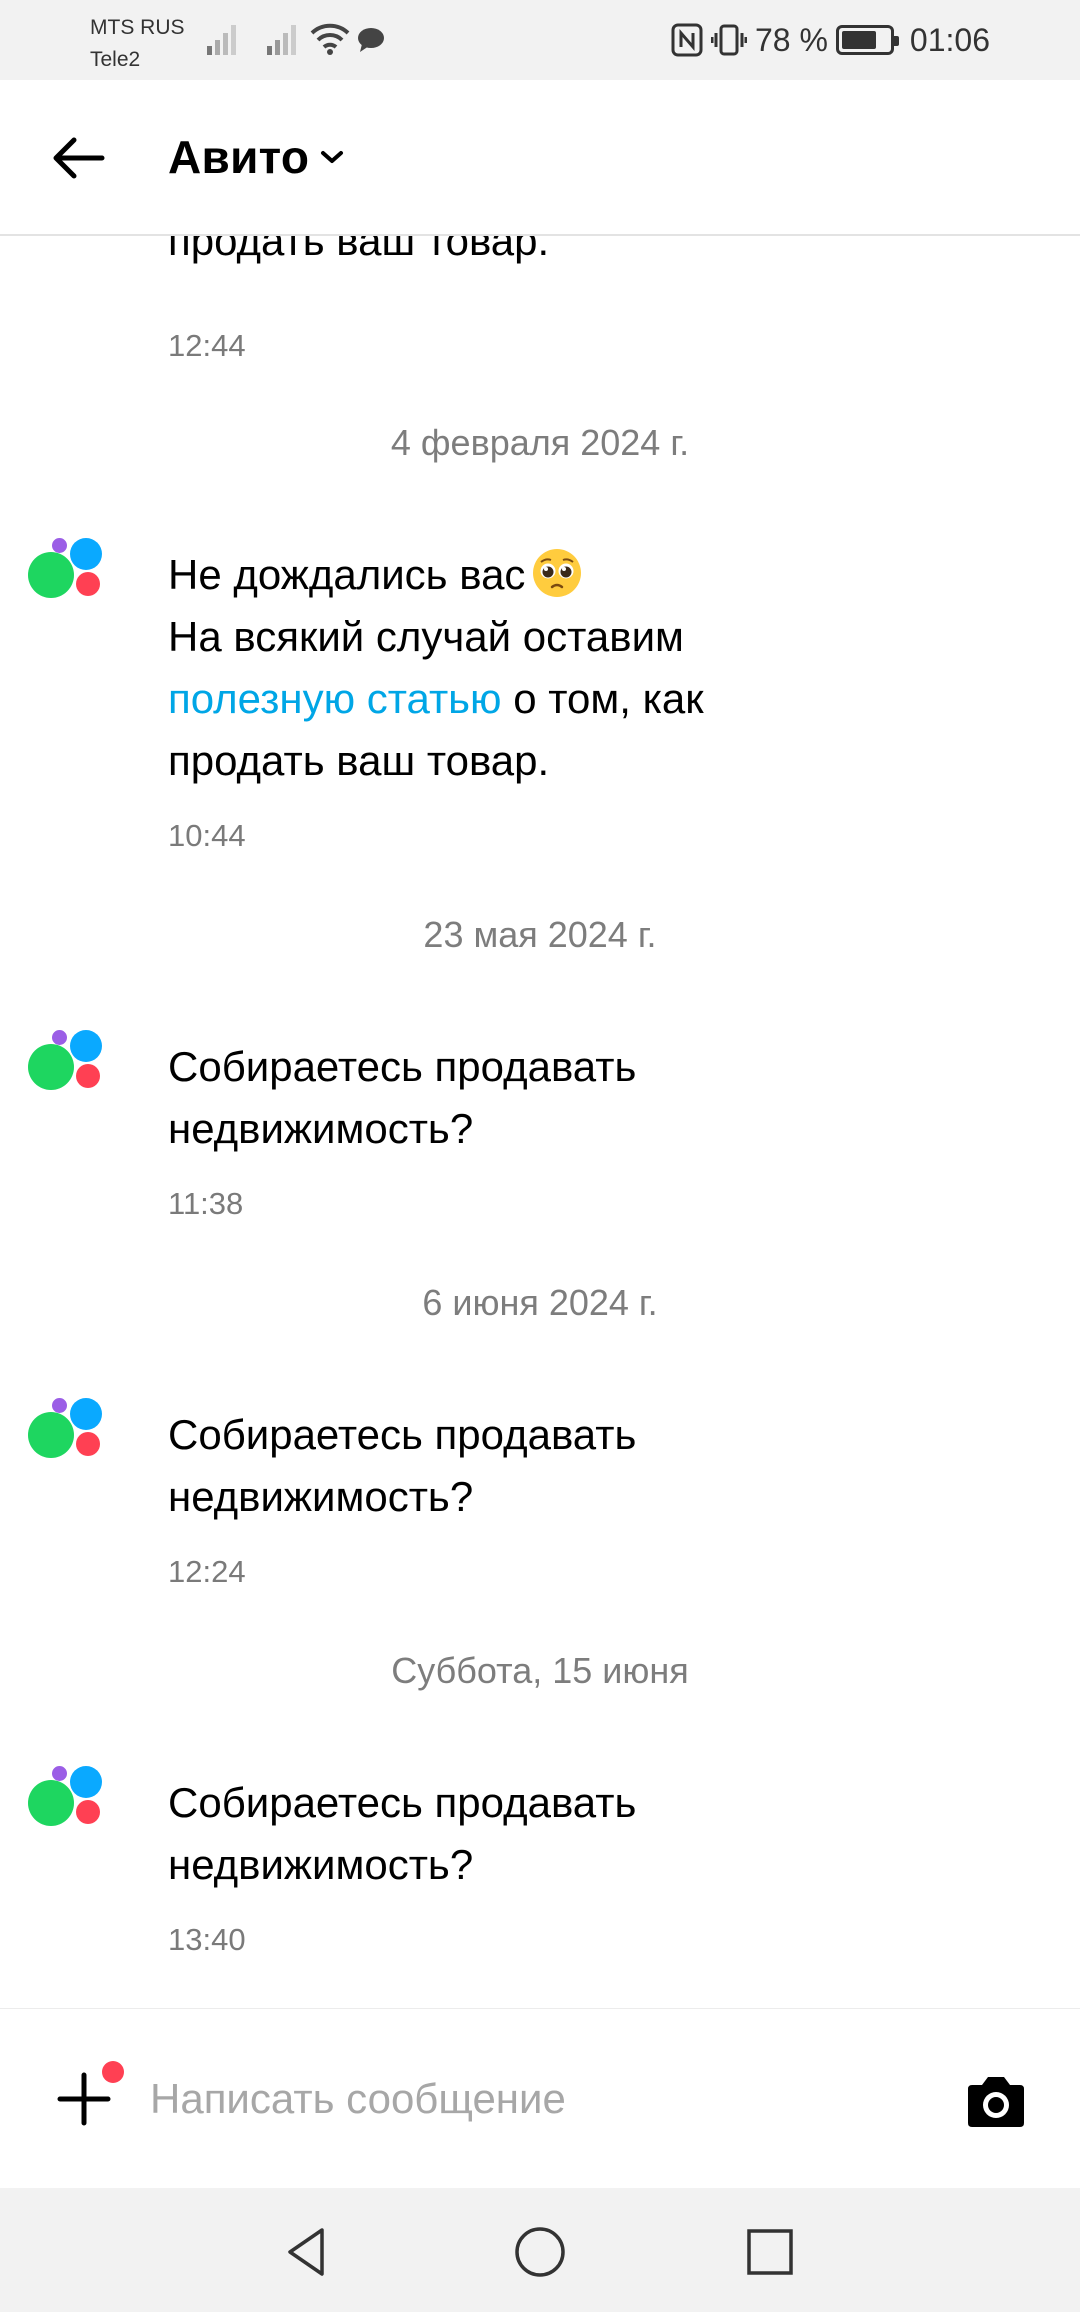 This screenshot has width=1080, height=2312. What do you see at coordinates (221, 40) in the screenshot?
I see `signal-icon` at bounding box center [221, 40].